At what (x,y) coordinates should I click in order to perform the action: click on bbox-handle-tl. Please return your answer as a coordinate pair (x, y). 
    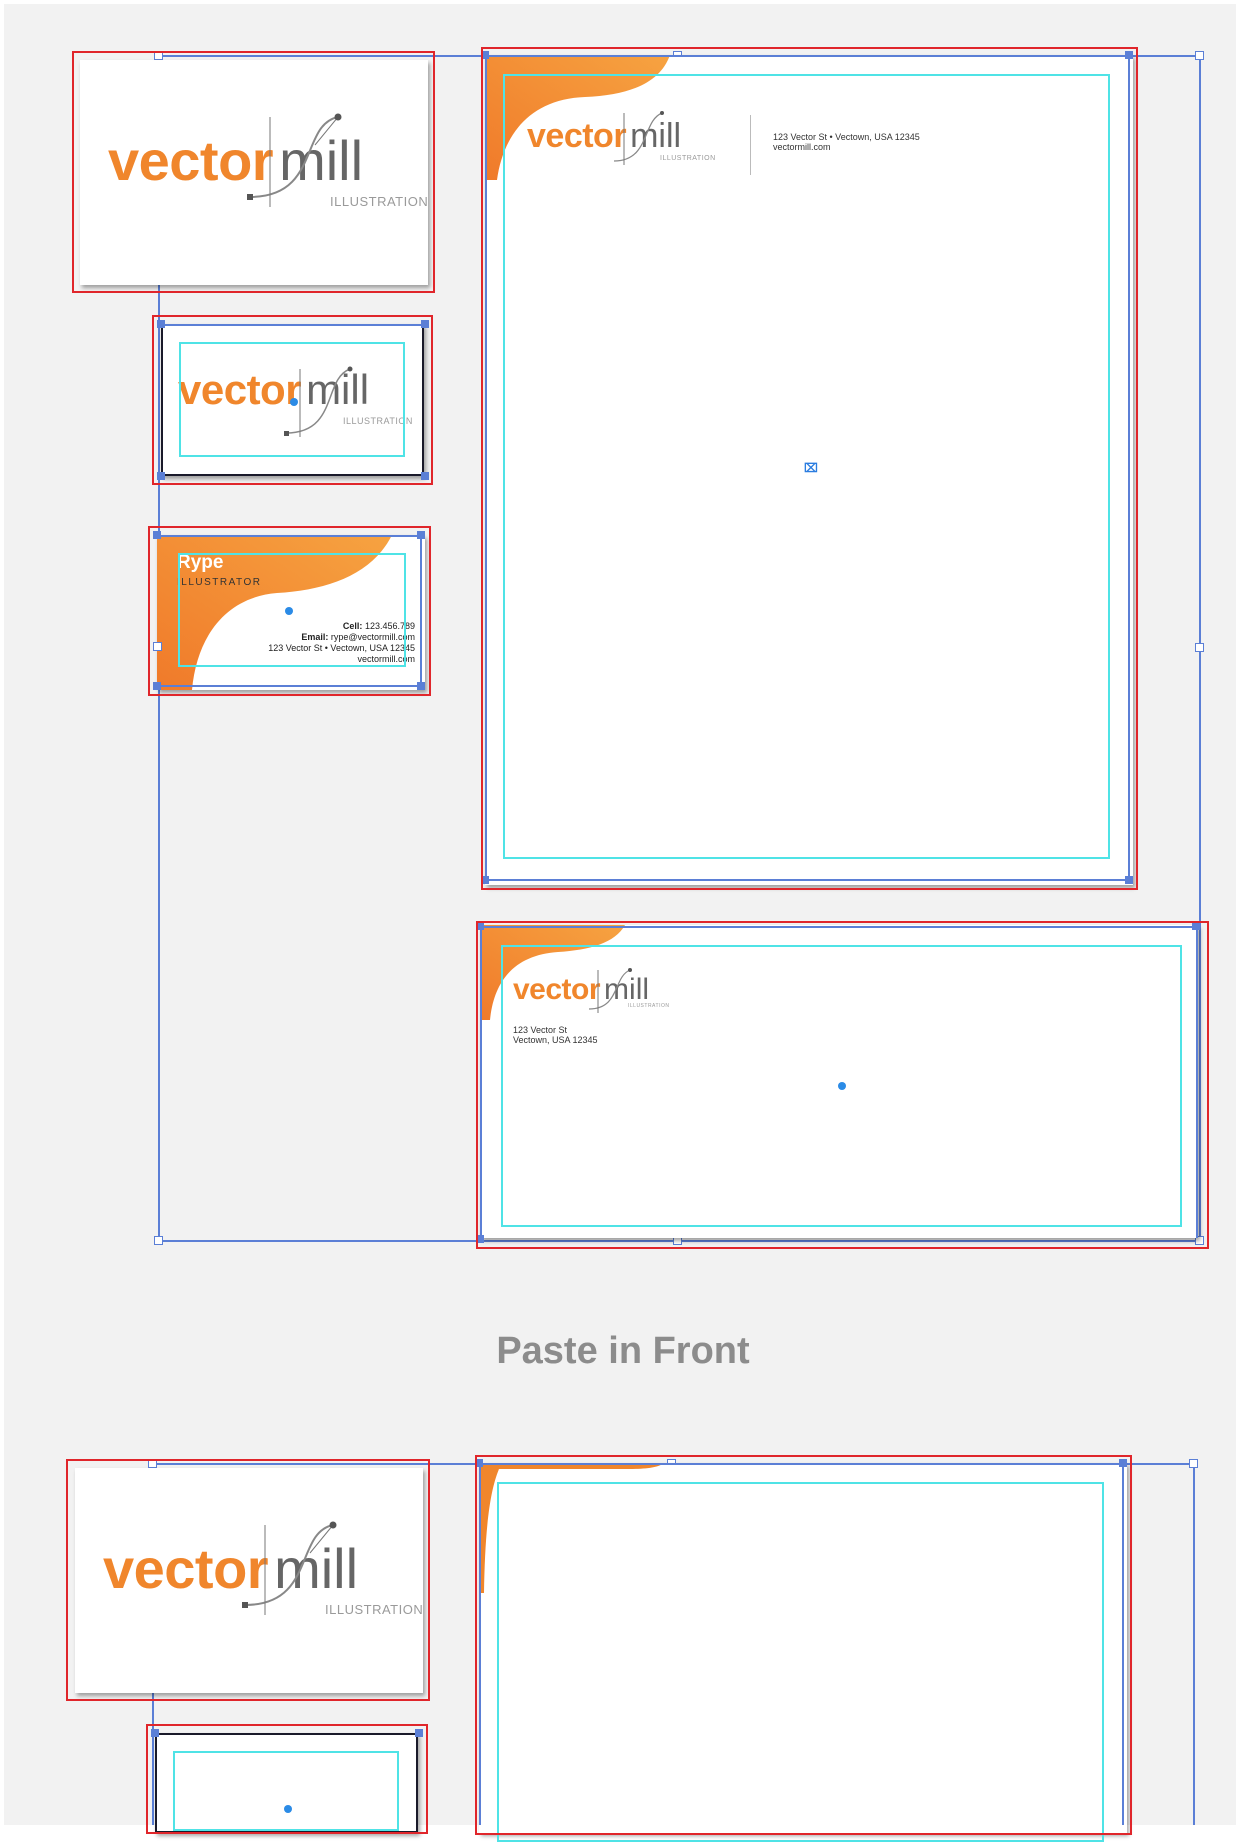
    Looking at the image, I should click on (158, 55).